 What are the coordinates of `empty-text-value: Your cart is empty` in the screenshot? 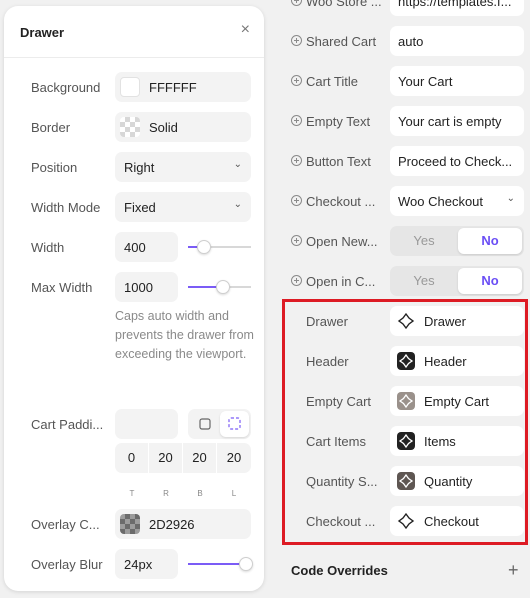 It's located at (450, 121).